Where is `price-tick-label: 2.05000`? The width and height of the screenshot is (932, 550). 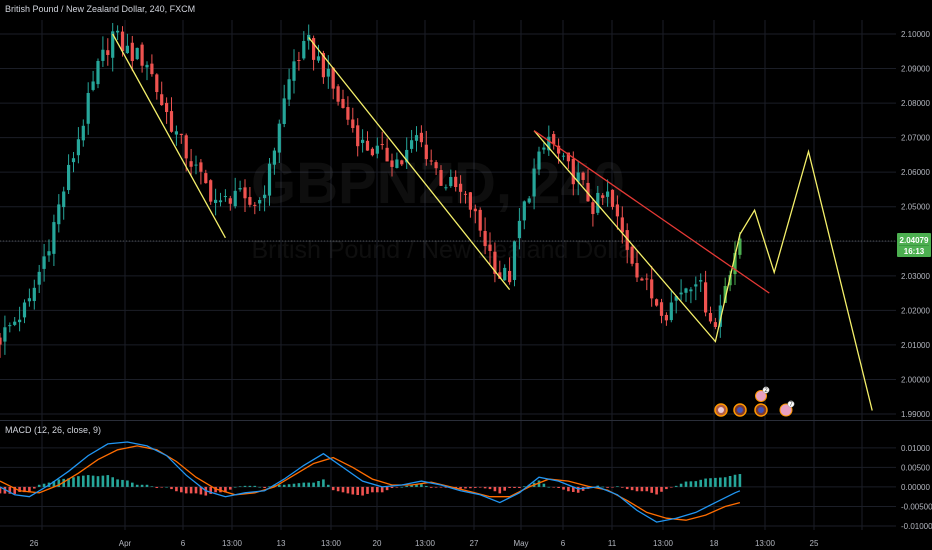
price-tick-label: 2.05000 is located at coordinates (915, 207).